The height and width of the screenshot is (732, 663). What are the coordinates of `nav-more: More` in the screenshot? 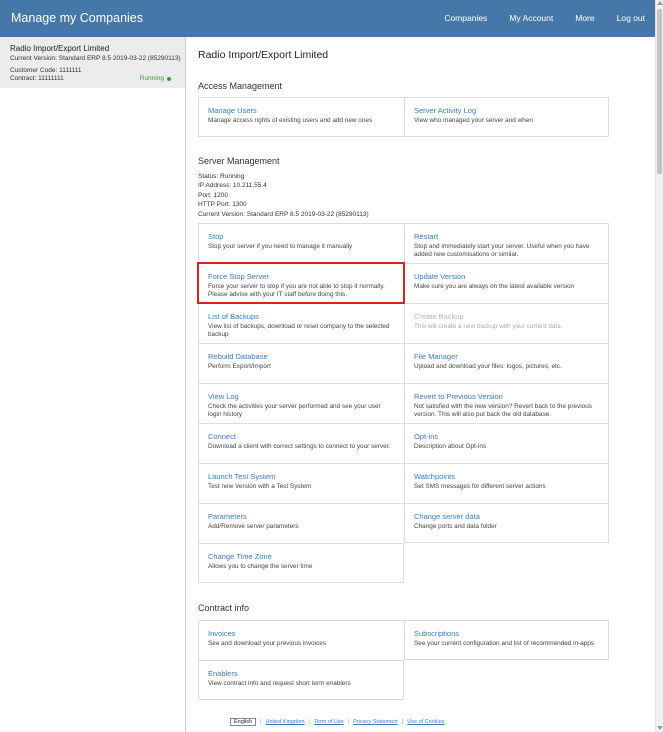 It's located at (584, 18).